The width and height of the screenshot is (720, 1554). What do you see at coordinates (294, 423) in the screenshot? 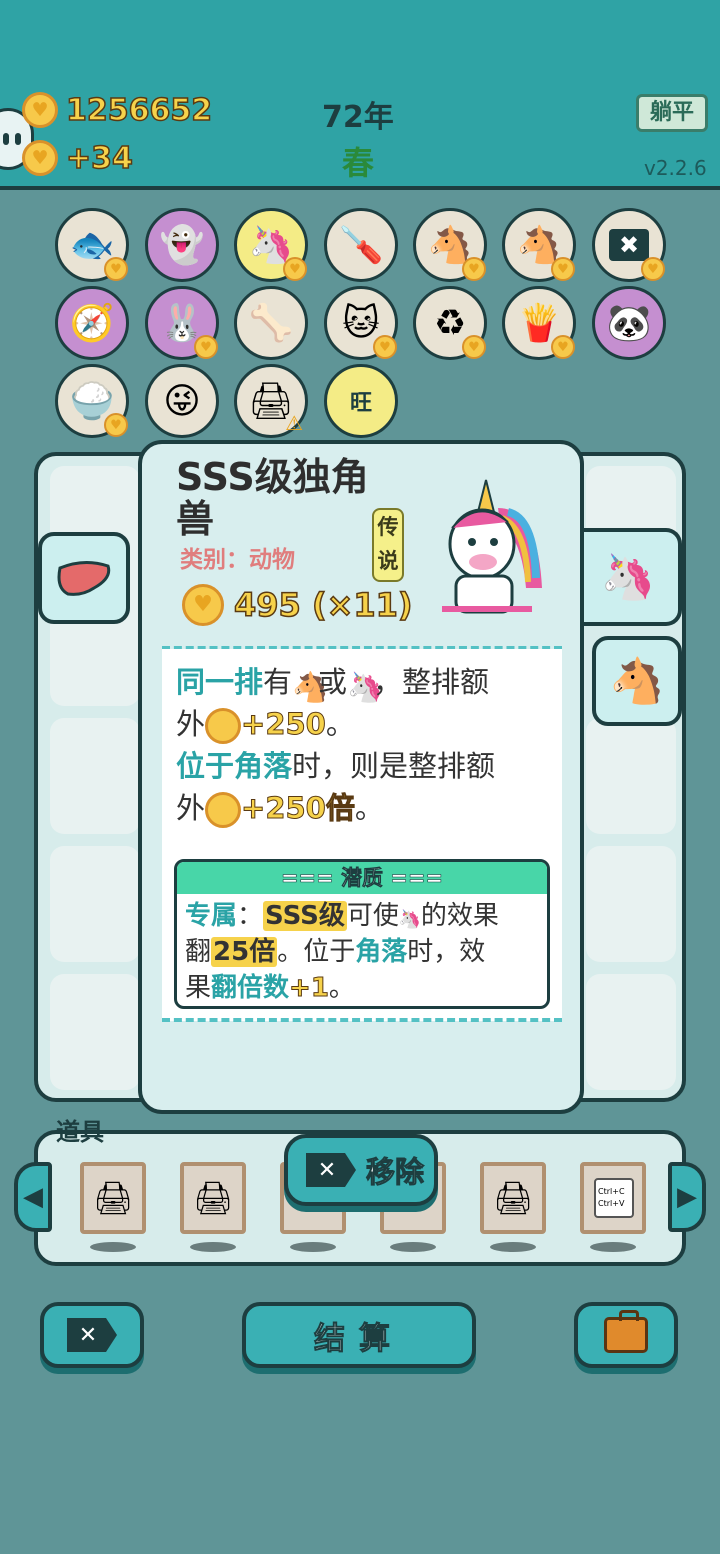
I see `warning-badge-icon: ⚠` at bounding box center [294, 423].